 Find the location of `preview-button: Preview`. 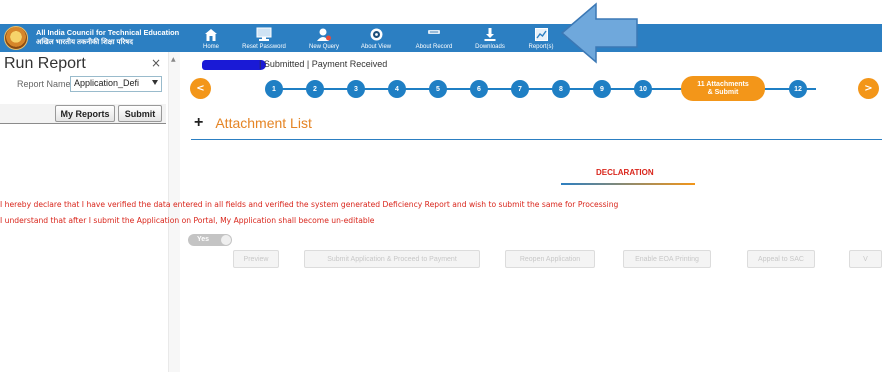

preview-button: Preview is located at coordinates (256, 259).